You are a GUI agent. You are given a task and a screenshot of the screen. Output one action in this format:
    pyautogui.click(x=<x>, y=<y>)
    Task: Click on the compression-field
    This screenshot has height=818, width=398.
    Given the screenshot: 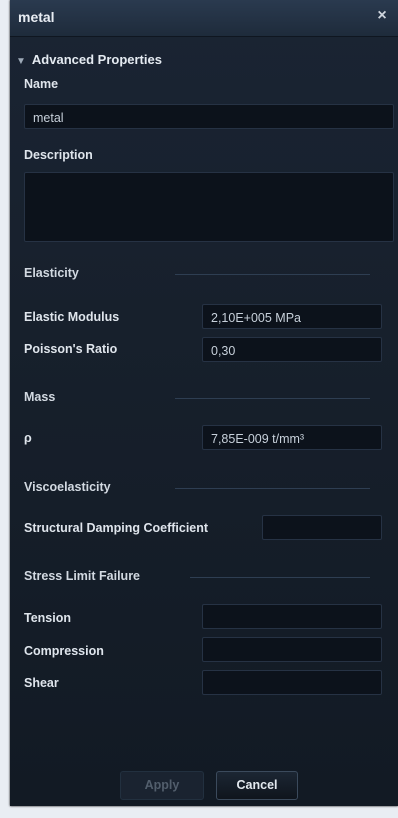 What is the action you would take?
    pyautogui.click(x=292, y=649)
    